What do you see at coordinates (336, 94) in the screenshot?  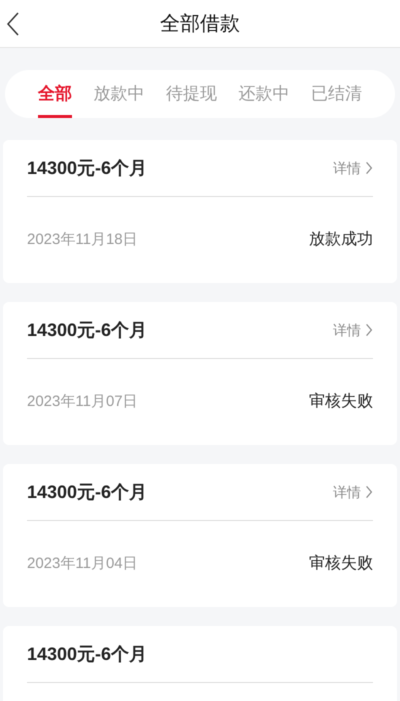 I see `tab: 已结清` at bounding box center [336, 94].